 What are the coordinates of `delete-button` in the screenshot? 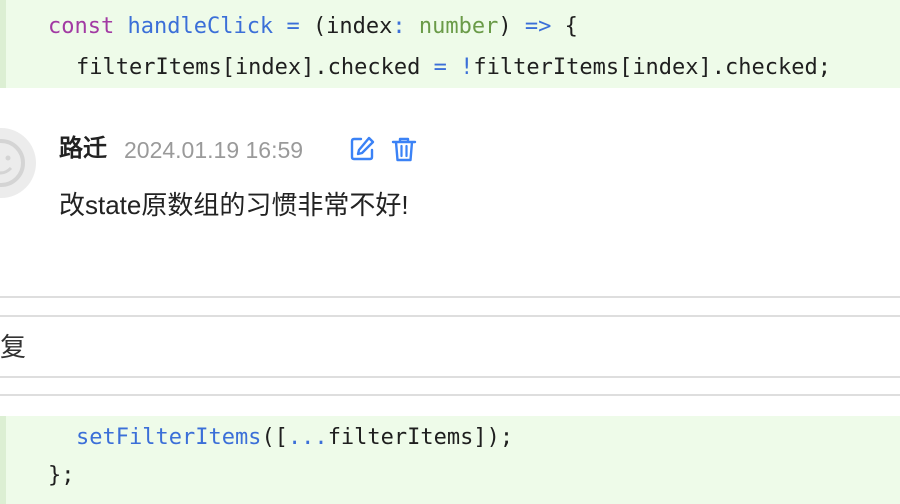 It's located at (404, 149).